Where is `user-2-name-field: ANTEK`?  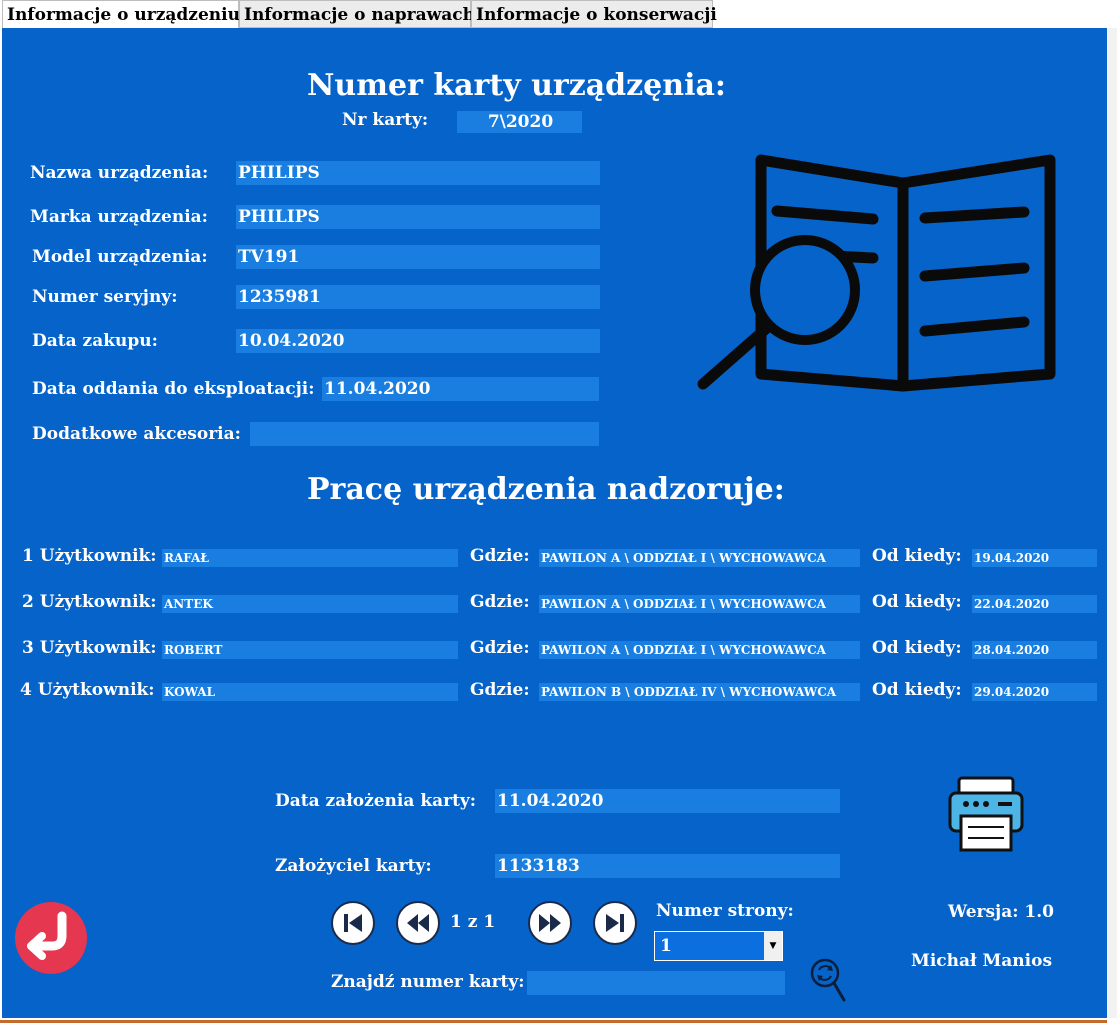 user-2-name-field: ANTEK is located at coordinates (310, 604).